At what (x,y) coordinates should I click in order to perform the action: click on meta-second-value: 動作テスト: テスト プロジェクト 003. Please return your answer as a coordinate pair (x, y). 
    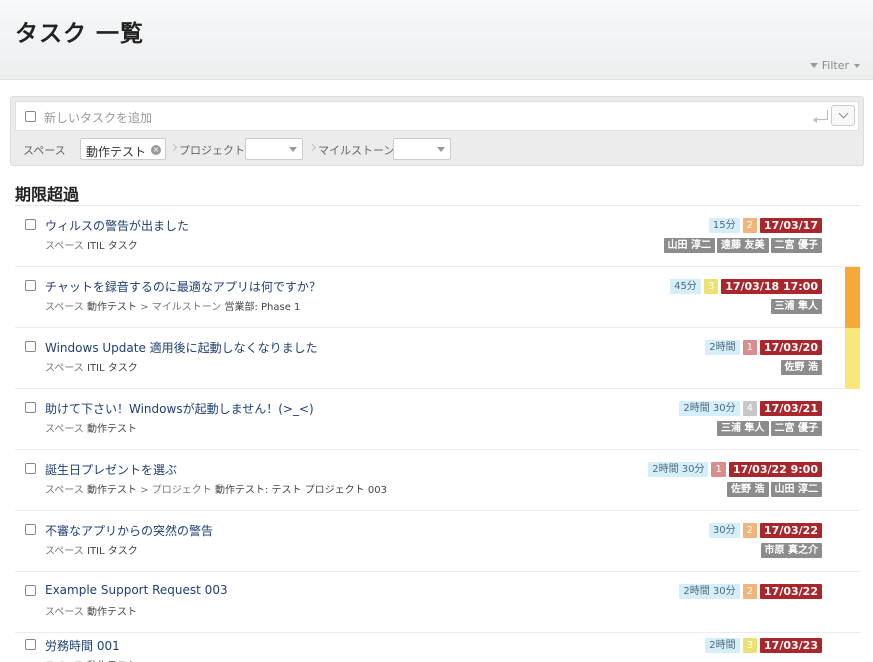
    Looking at the image, I should click on (301, 490).